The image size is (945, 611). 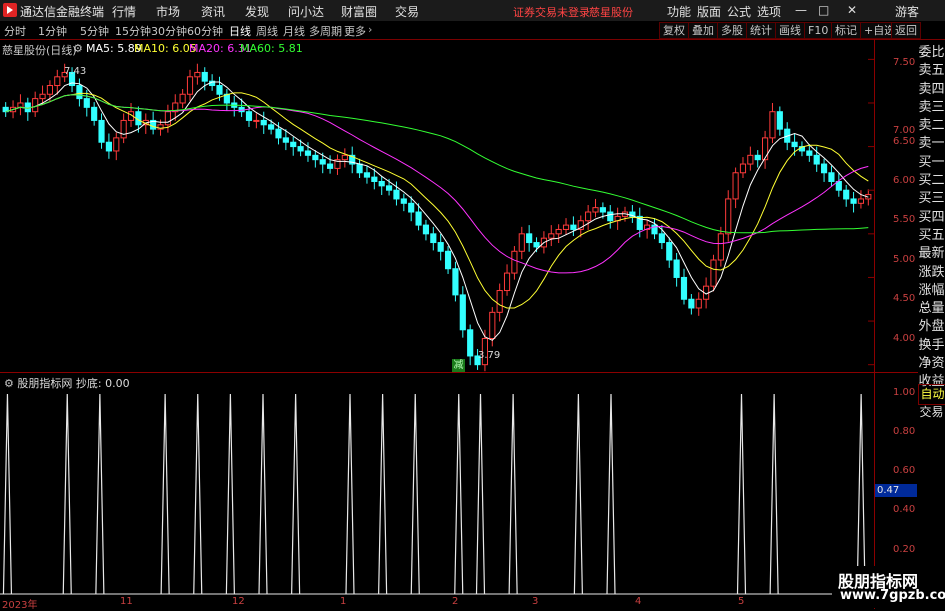 What do you see at coordinates (458, 365) in the screenshot?
I see `buy-signal-badge: 减` at bounding box center [458, 365].